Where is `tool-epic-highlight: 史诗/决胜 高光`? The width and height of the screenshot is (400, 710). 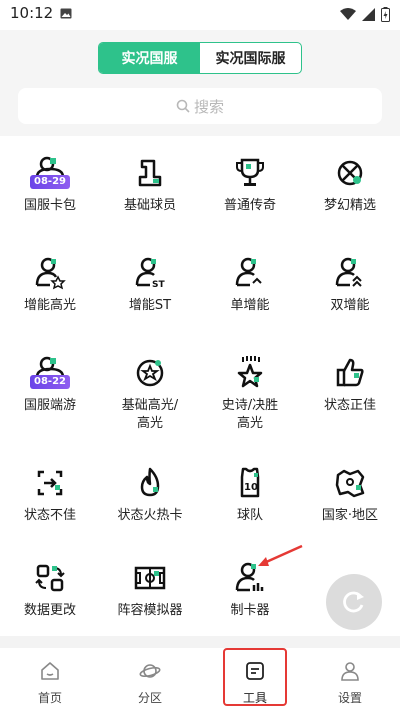
tool-epic-highlight: 史诗/决胜 高光 is located at coordinates (250, 384).